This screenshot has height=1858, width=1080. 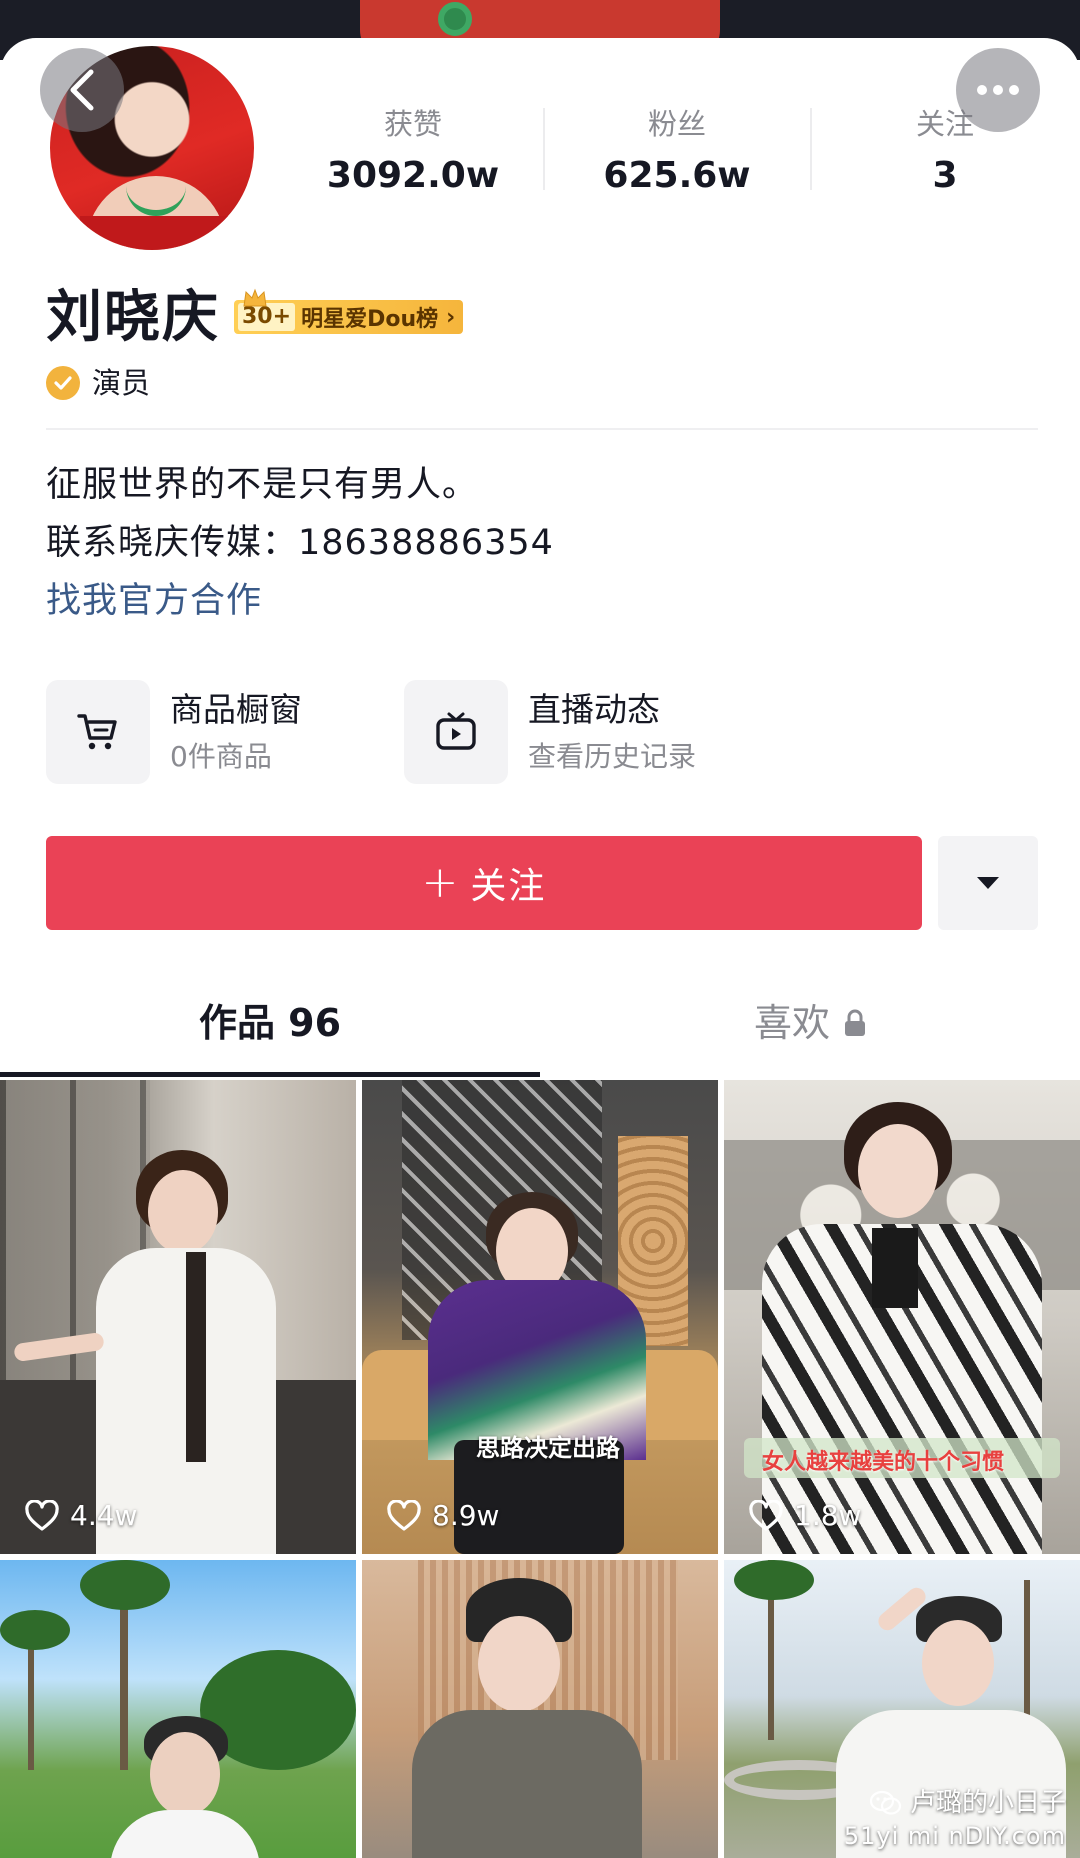 What do you see at coordinates (174, 732) in the screenshot?
I see `shop-window-entry: 商品橱窗 0件商品` at bounding box center [174, 732].